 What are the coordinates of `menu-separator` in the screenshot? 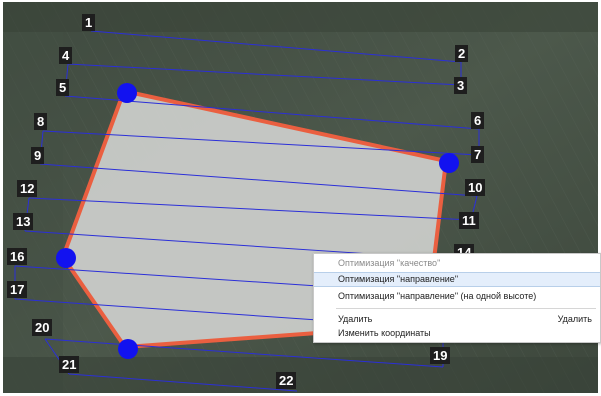 It's located at (466, 308).